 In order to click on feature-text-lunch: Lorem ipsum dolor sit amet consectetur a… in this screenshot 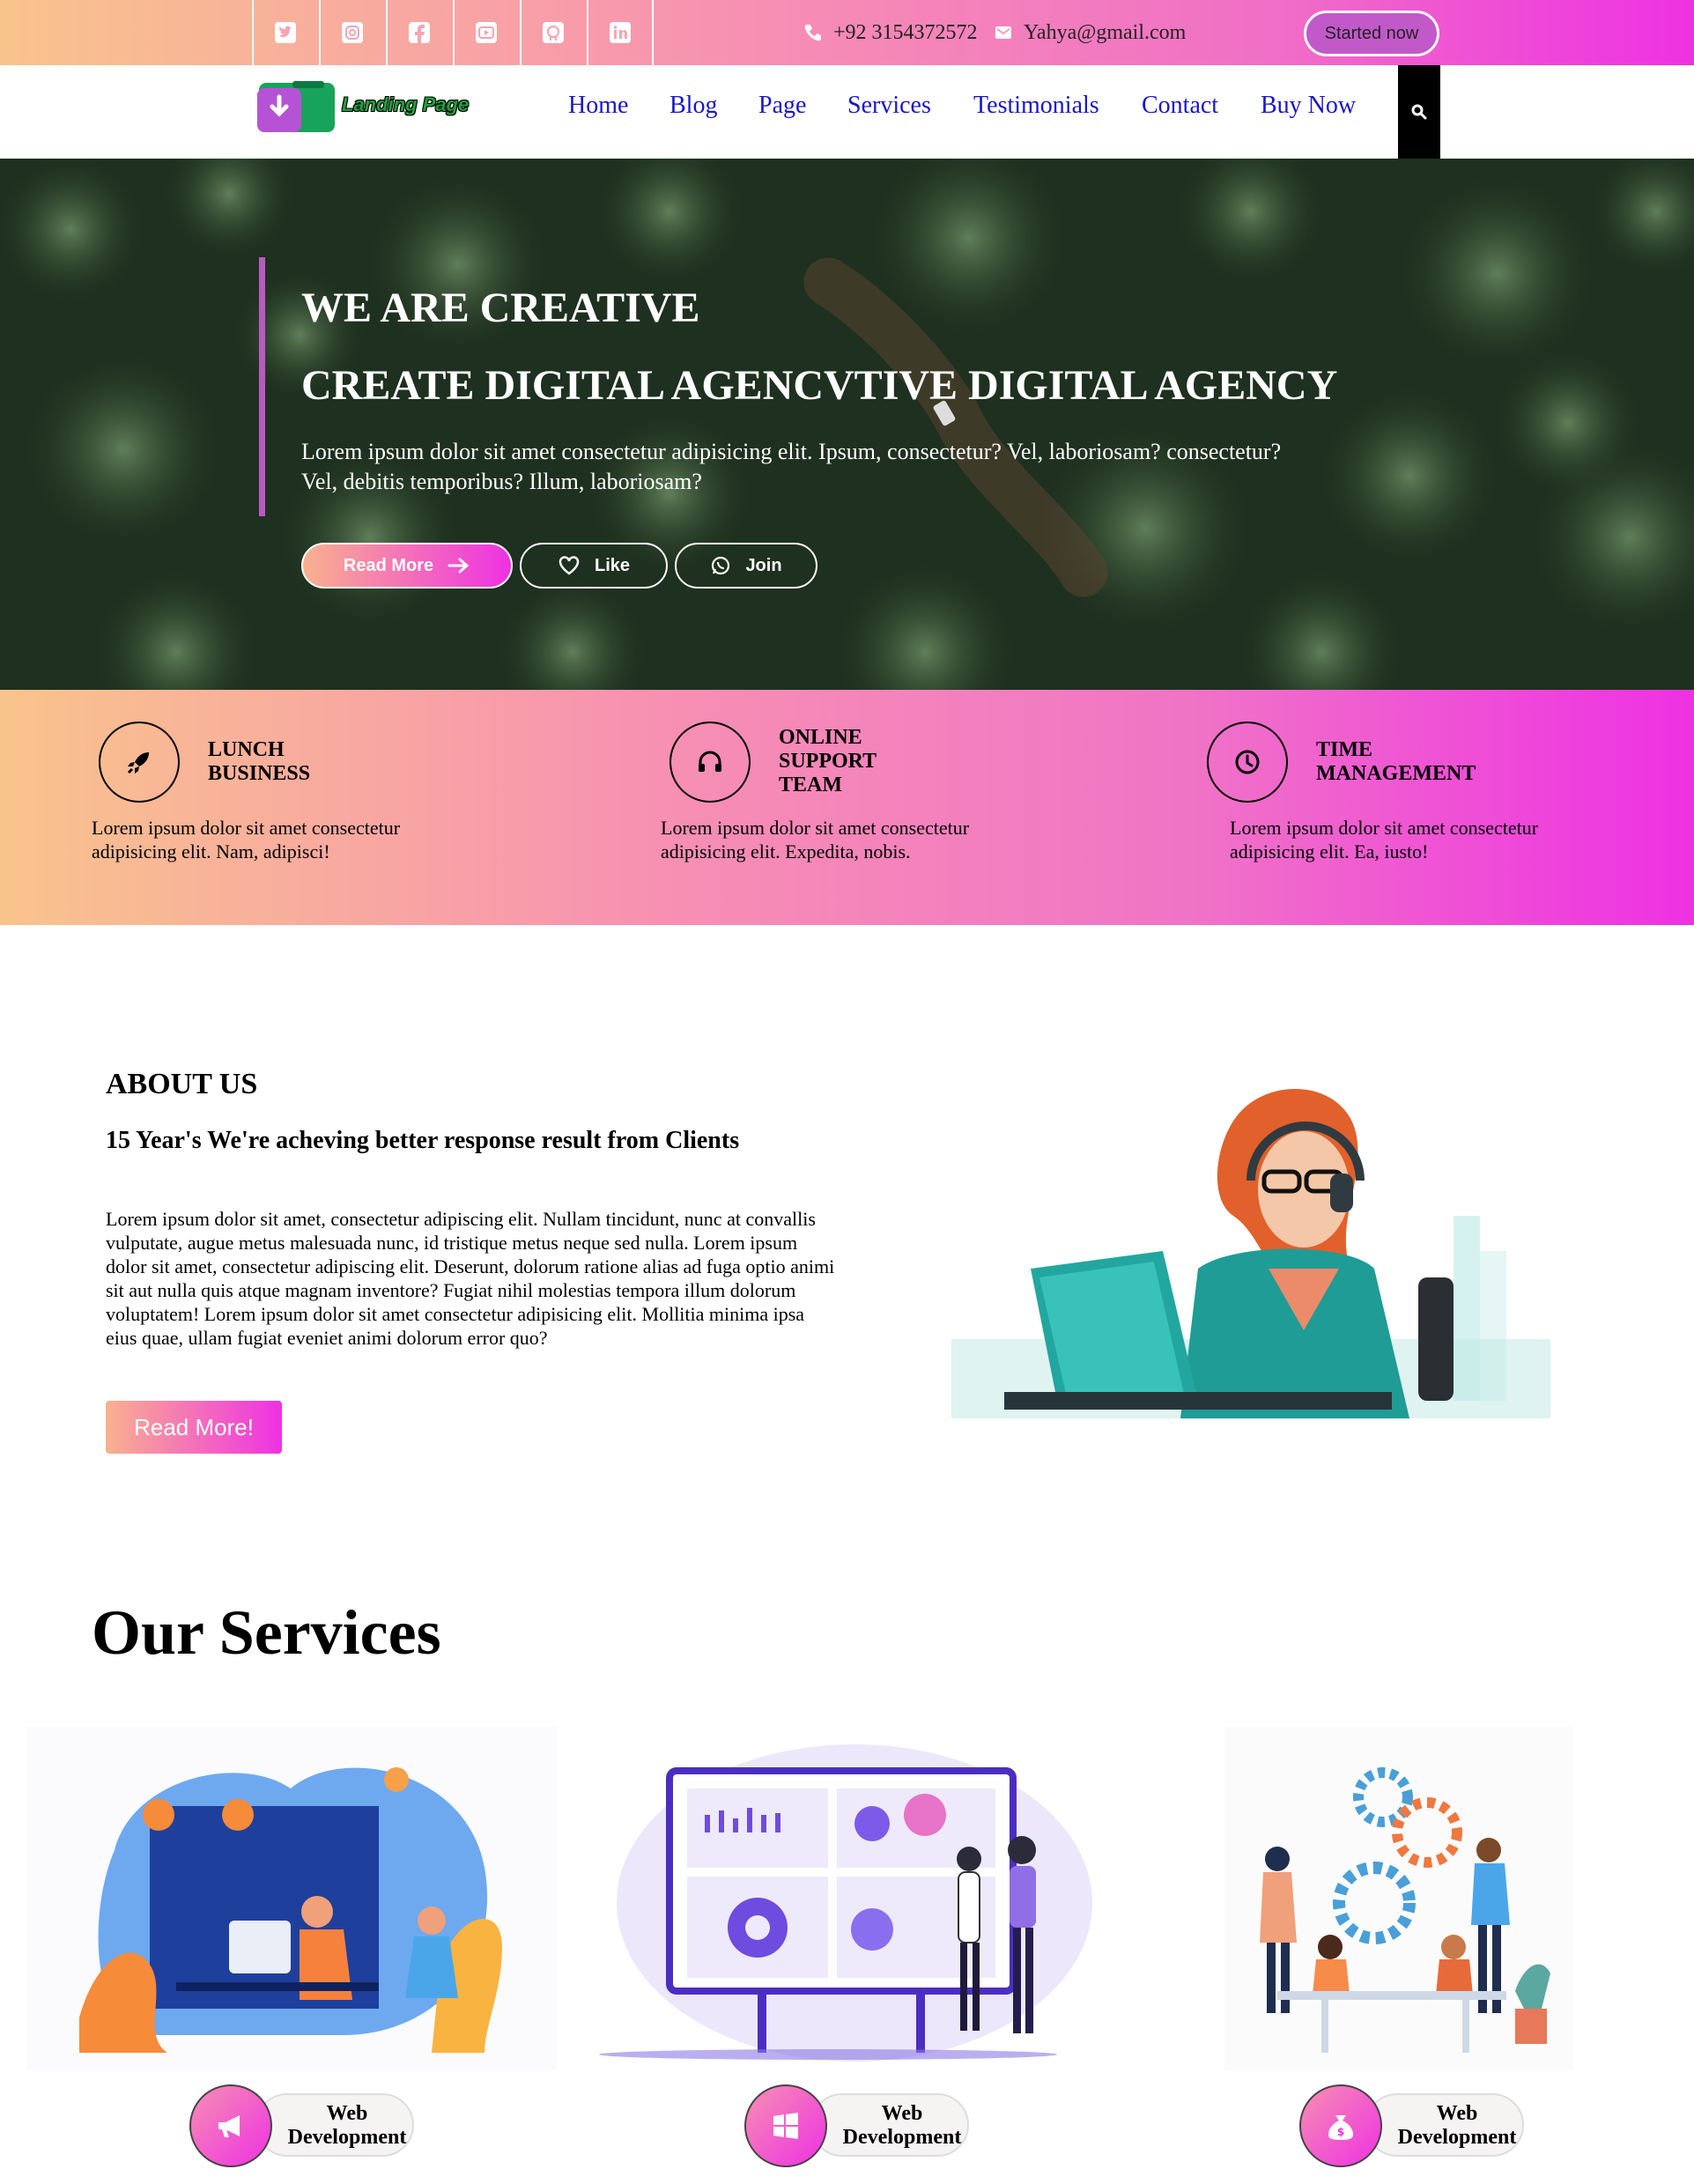, I will do `click(246, 839)`.